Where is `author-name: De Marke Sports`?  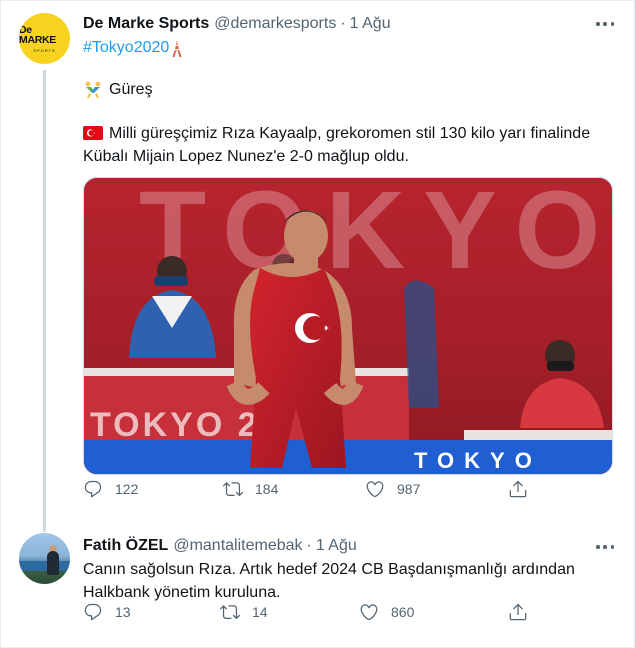 author-name: De Marke Sports is located at coordinates (146, 24).